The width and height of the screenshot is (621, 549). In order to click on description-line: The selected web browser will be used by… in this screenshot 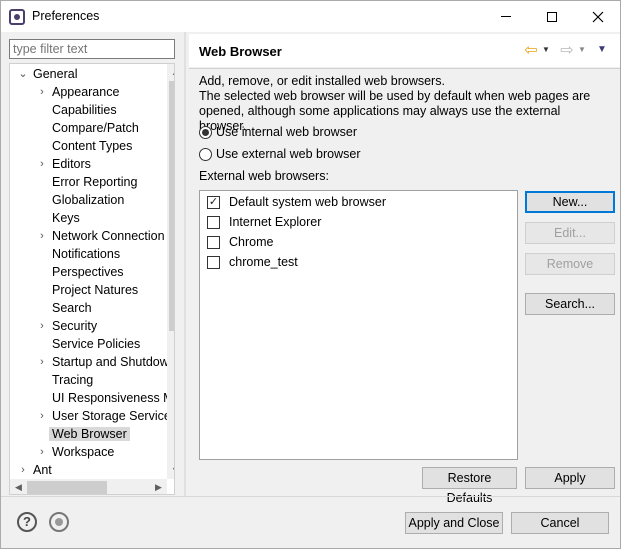, I will do `click(395, 96)`.